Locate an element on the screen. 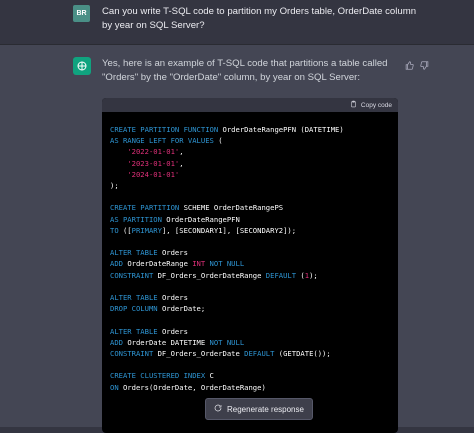 The height and width of the screenshot is (433, 474). code-token: DROP COLUMN is located at coordinates (136, 309).